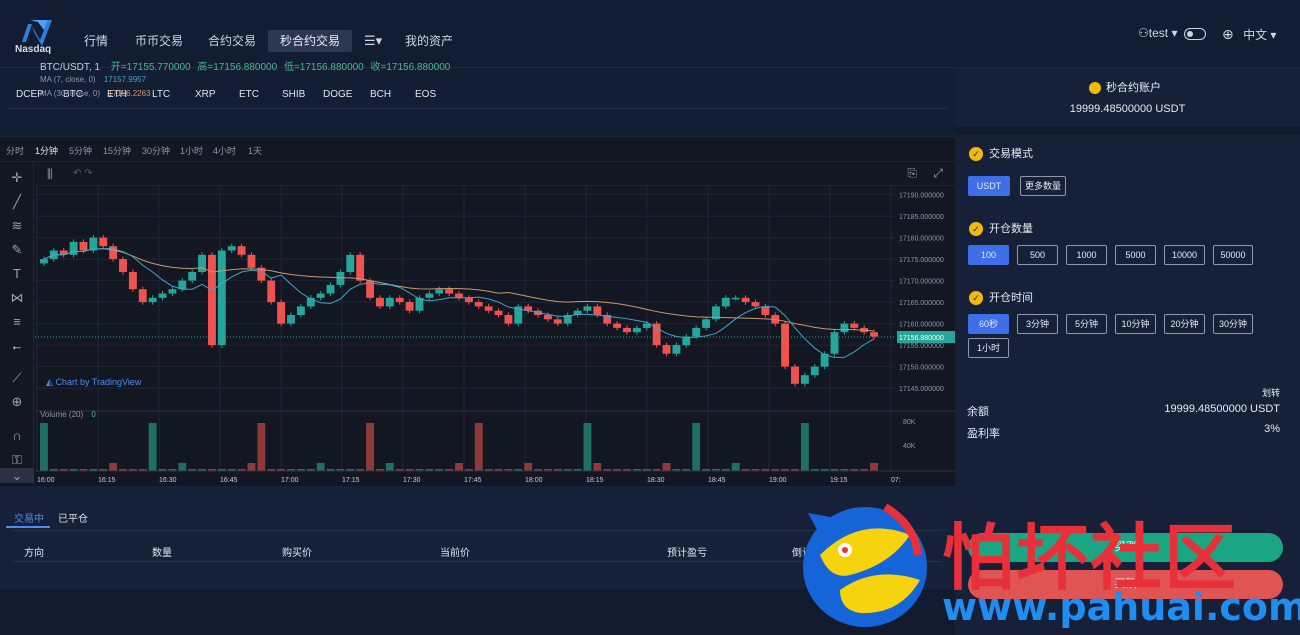 This screenshot has height=635, width=1300. I want to click on time-60s-button: 60秒, so click(988, 324).